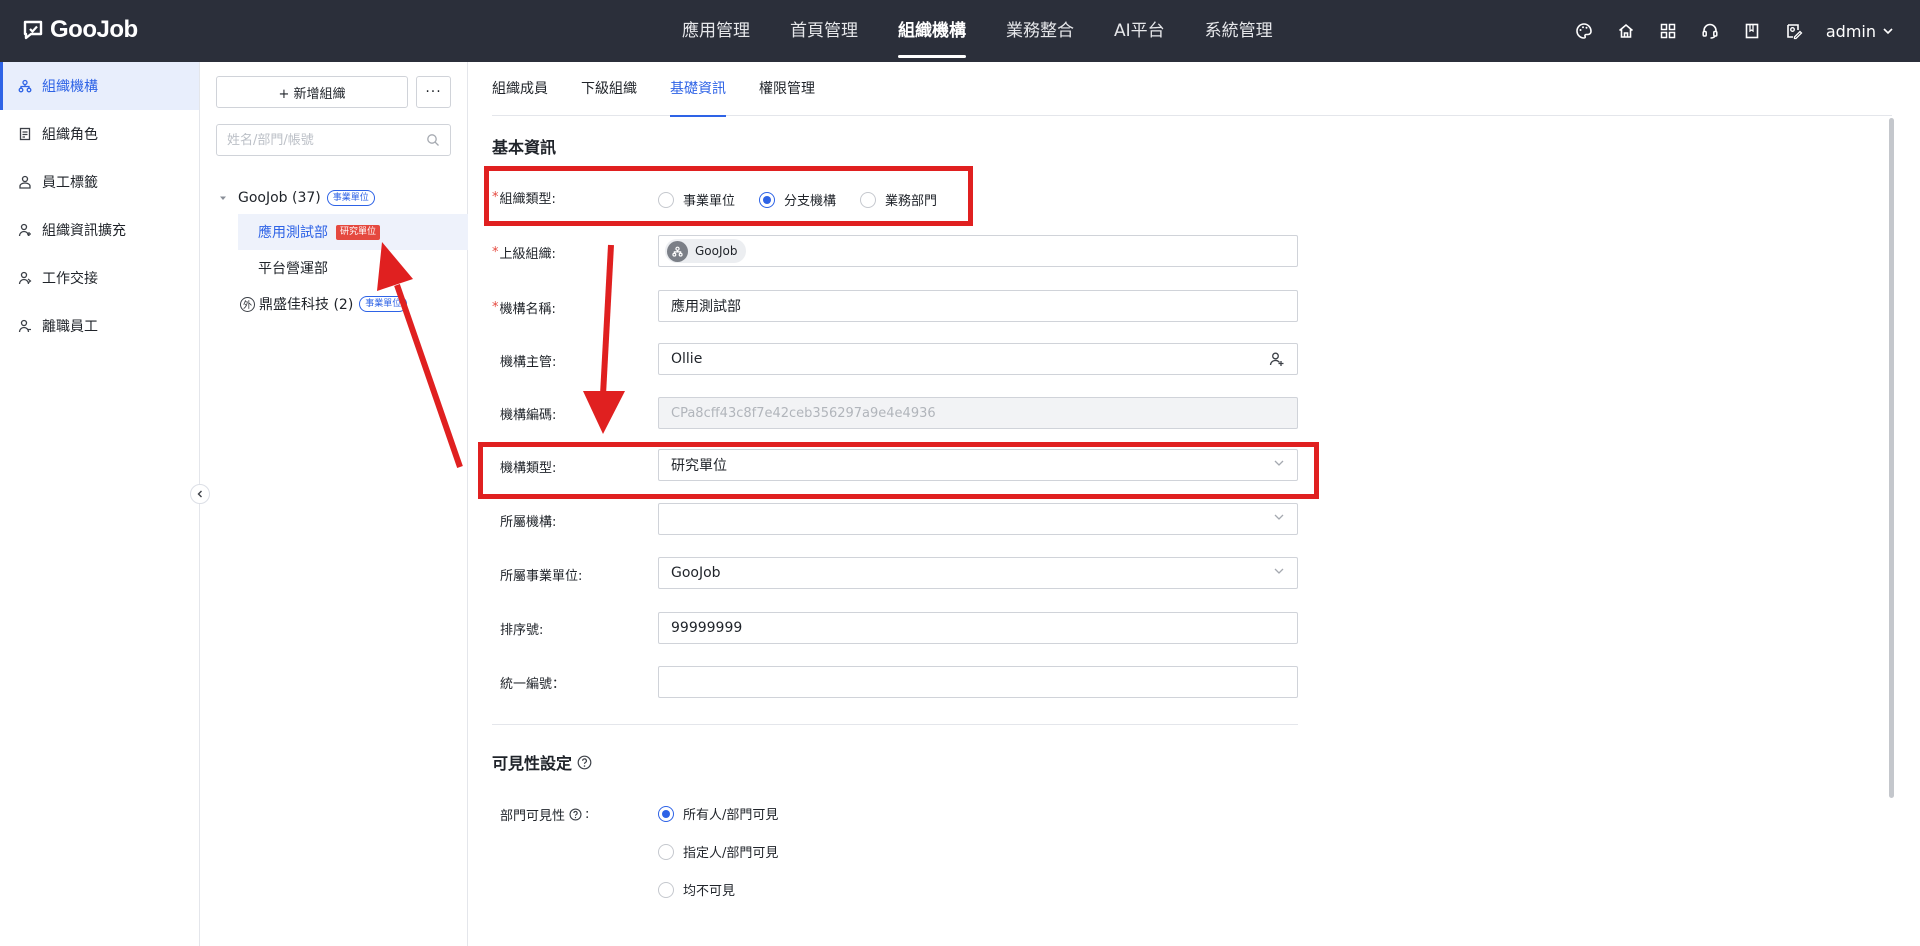  What do you see at coordinates (716, 31) in the screenshot?
I see `nav-app-management: 應用管理` at bounding box center [716, 31].